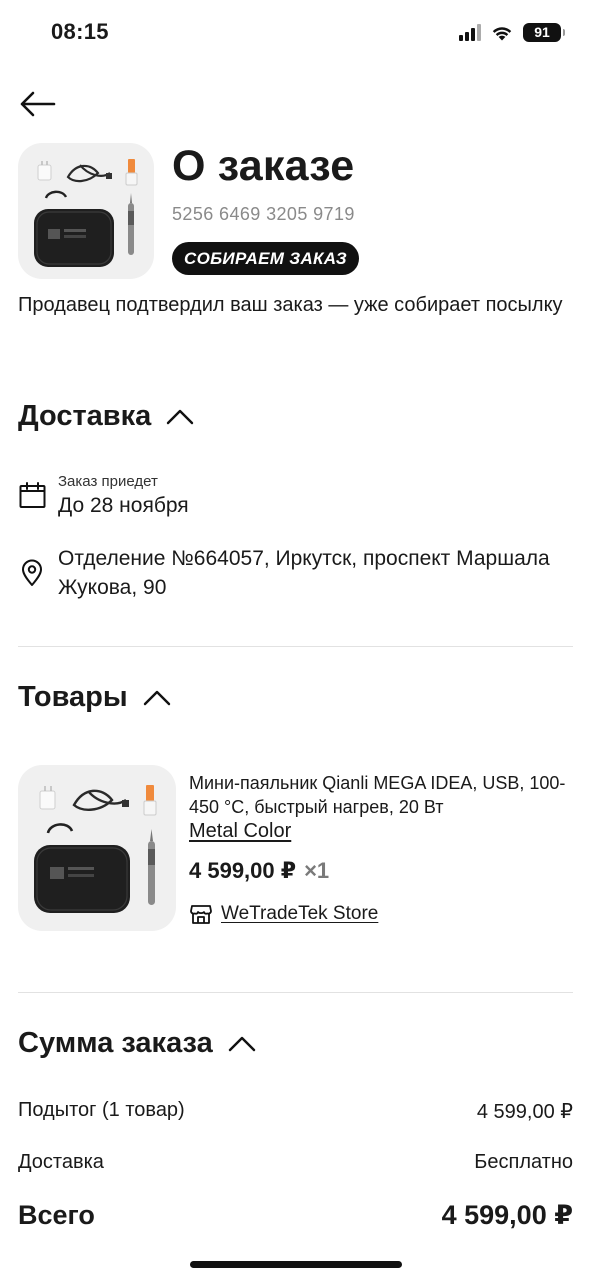 The width and height of the screenshot is (591, 1280). What do you see at coordinates (101, 1110) in the screenshot?
I see `subtotal-label: Подытог (1 товар)` at bounding box center [101, 1110].